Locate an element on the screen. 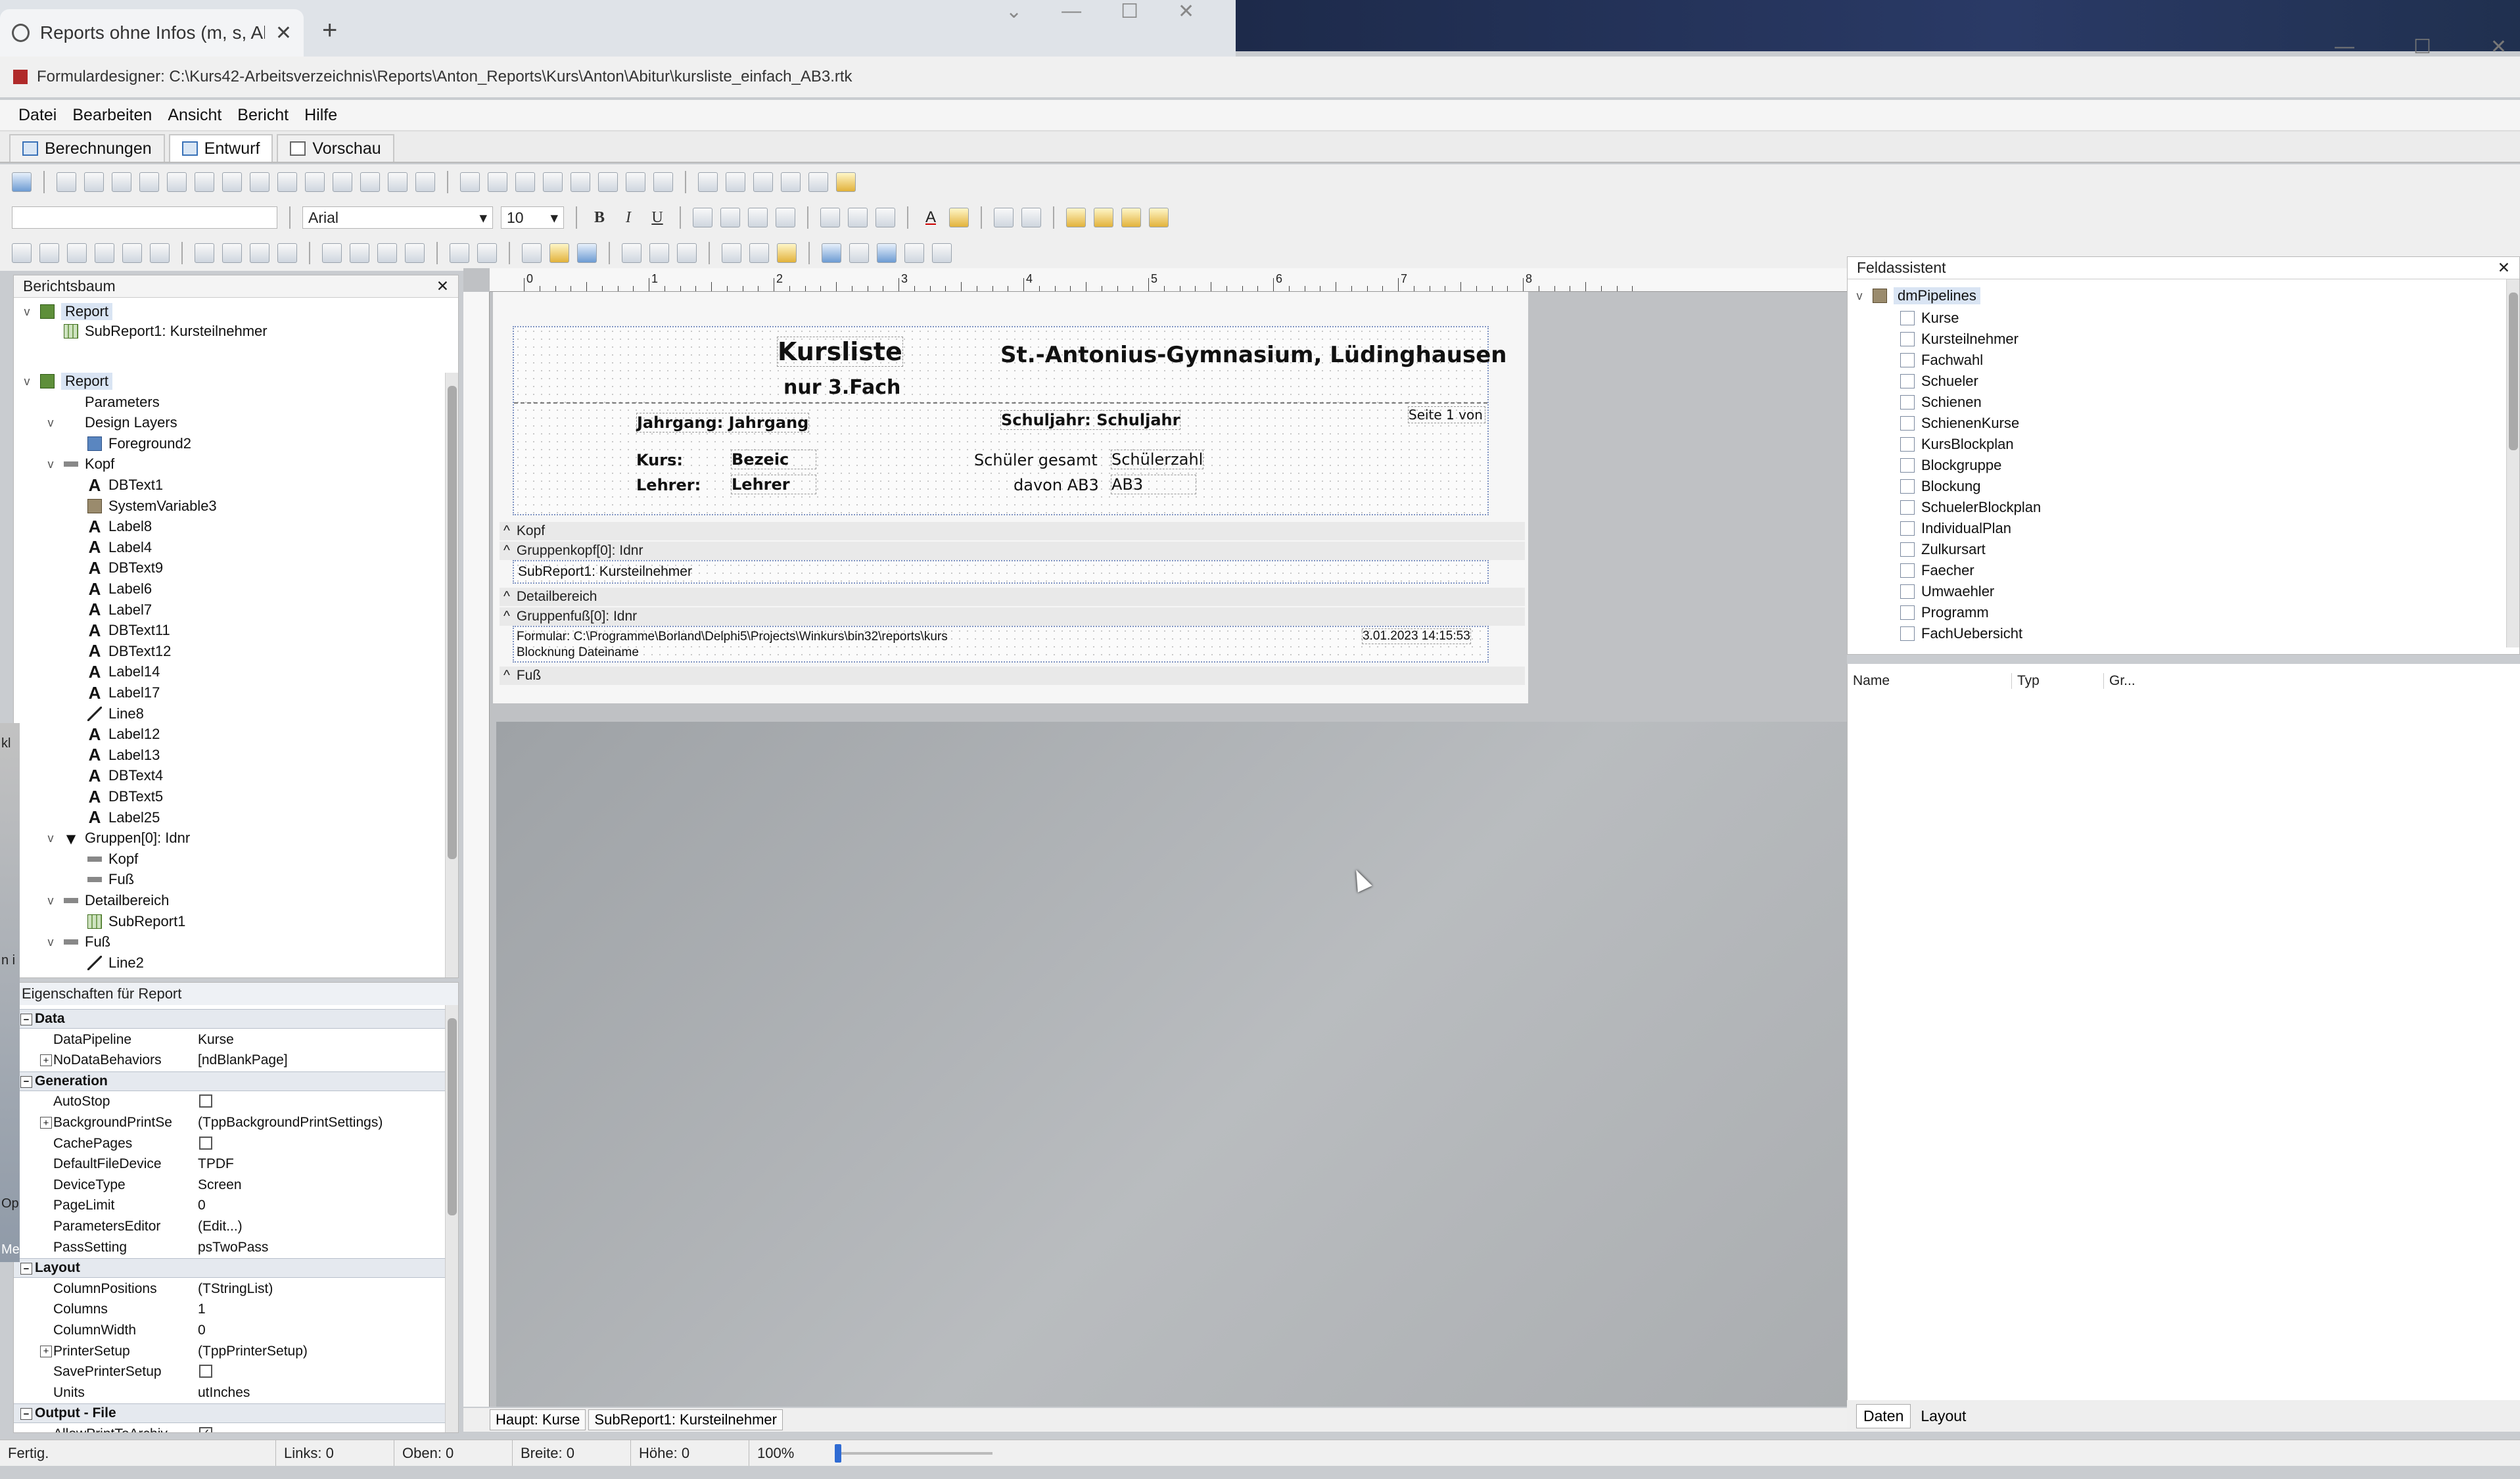 The image size is (2520, 1479). property-value: utInches is located at coordinates (224, 1393).